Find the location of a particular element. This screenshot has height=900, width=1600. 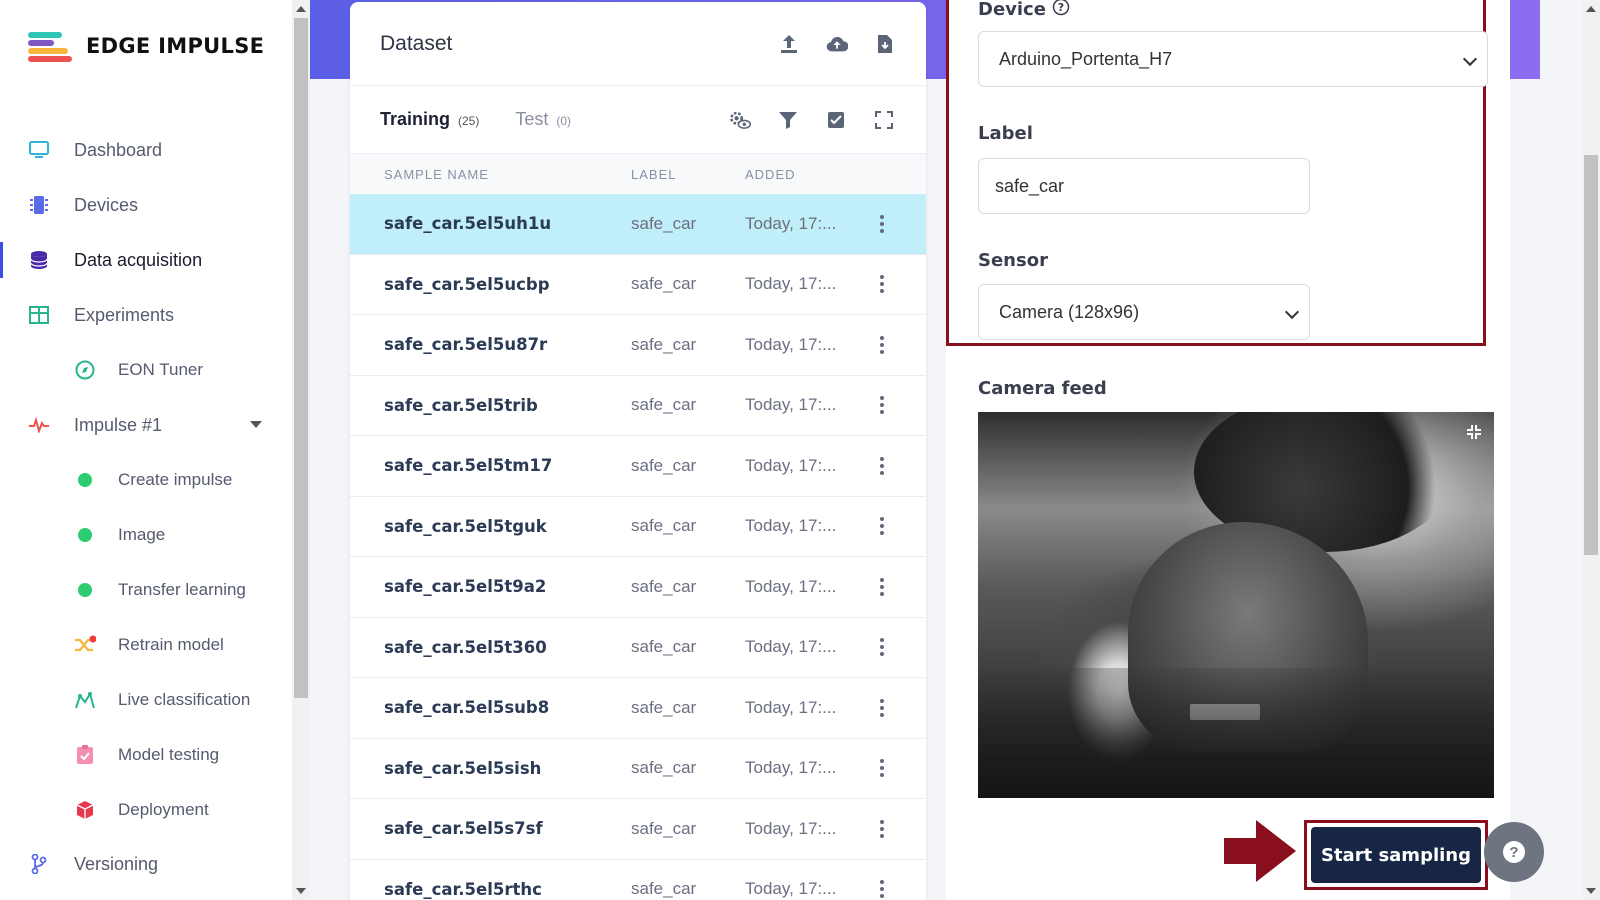

start-sampling-button: Start sampling is located at coordinates (1396, 855).